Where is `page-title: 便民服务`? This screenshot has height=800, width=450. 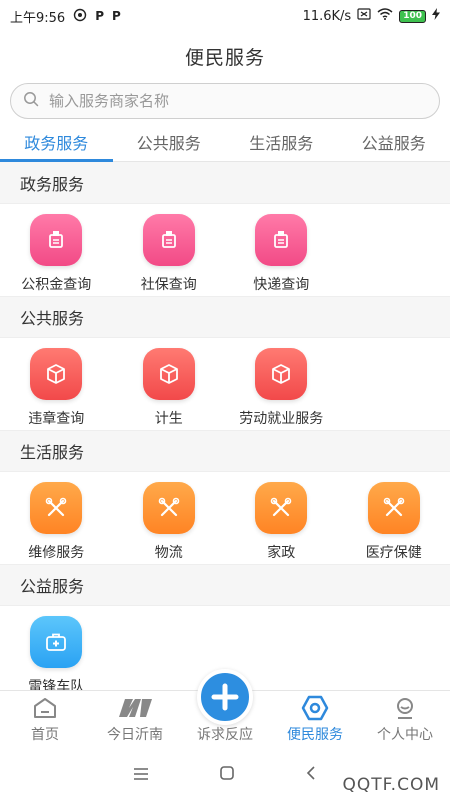 page-title: 便民服务 is located at coordinates (225, 56).